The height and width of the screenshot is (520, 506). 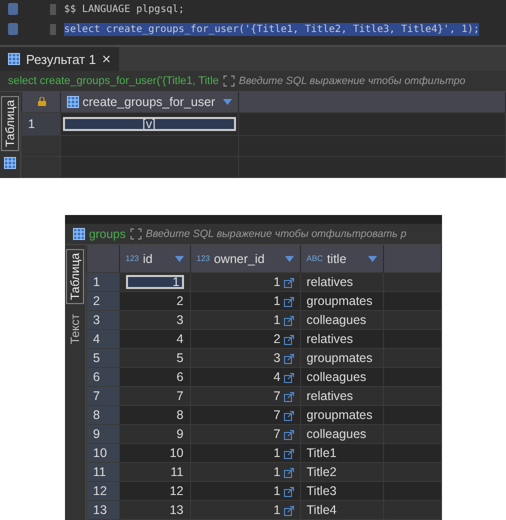 I want to click on side-tab: Текст, so click(x=75, y=329).